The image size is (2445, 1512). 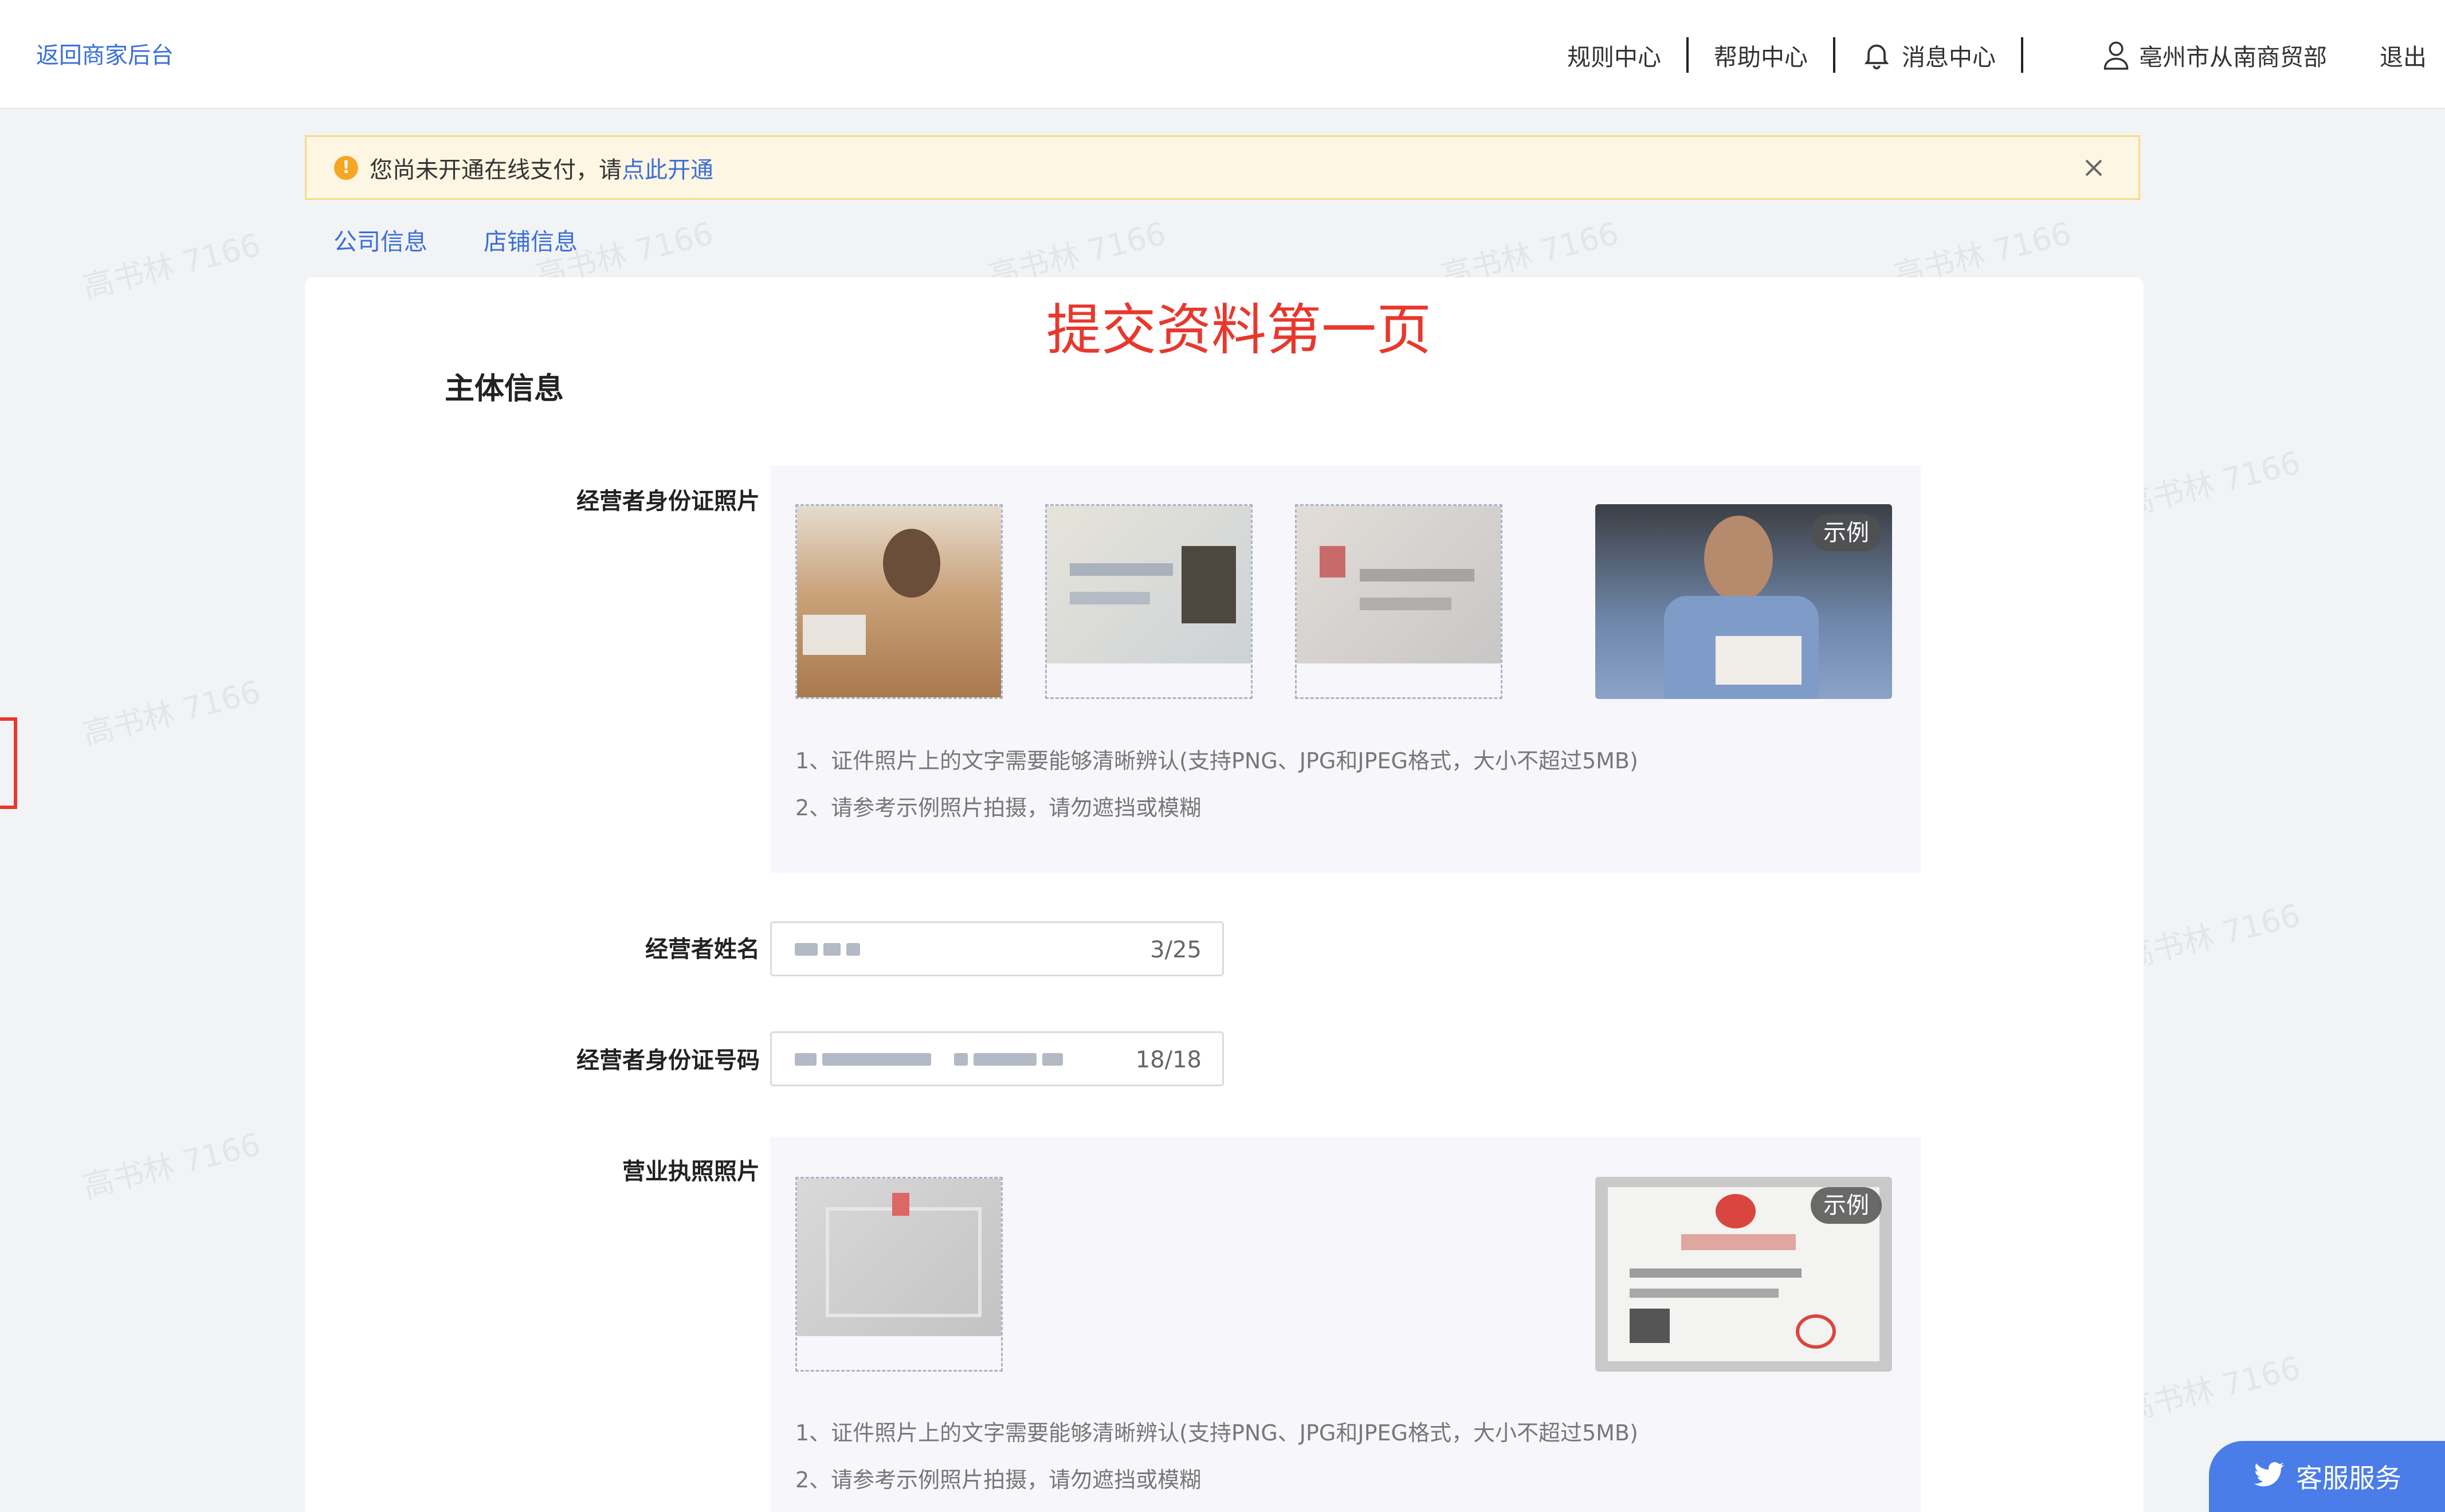 What do you see at coordinates (2094, 168) in the screenshot?
I see `close-icon` at bounding box center [2094, 168].